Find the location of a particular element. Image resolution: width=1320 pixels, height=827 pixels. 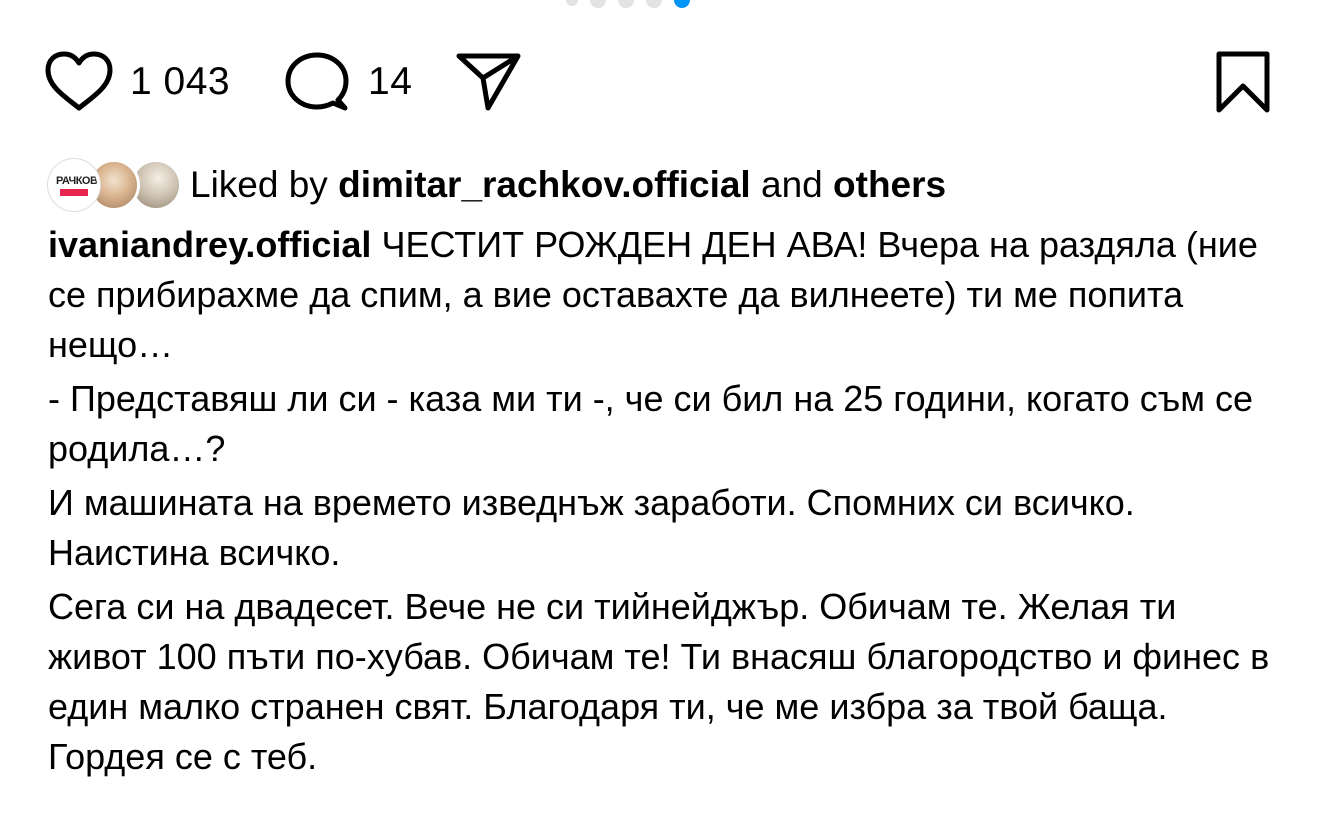

avatar: РАЧКОВ is located at coordinates (74, 185).